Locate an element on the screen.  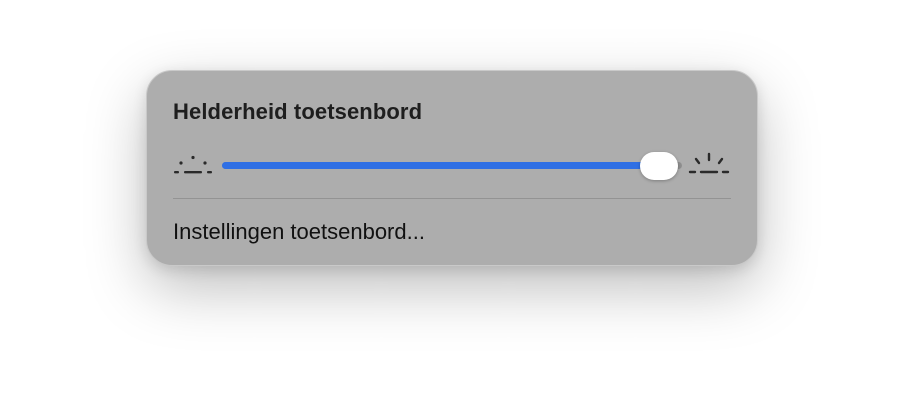
brightness-high-icon is located at coordinates (709, 163).